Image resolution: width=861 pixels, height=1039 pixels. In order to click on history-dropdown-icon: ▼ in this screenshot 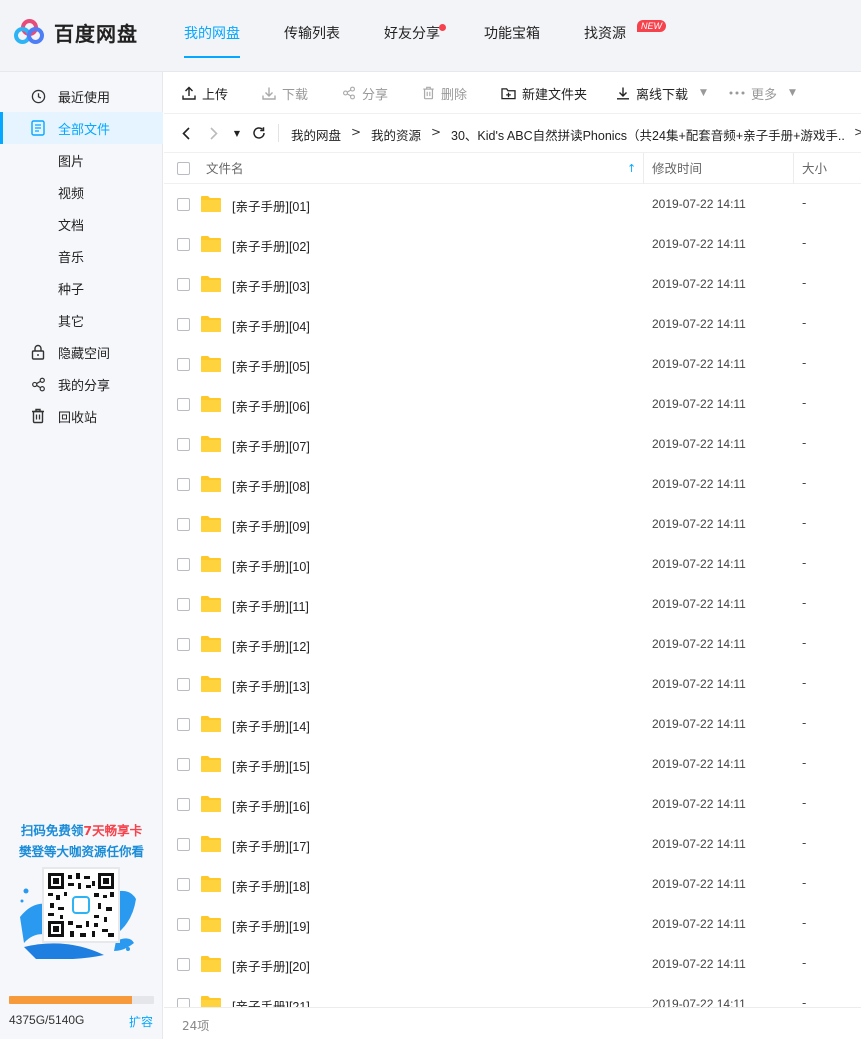, I will do `click(237, 133)`.